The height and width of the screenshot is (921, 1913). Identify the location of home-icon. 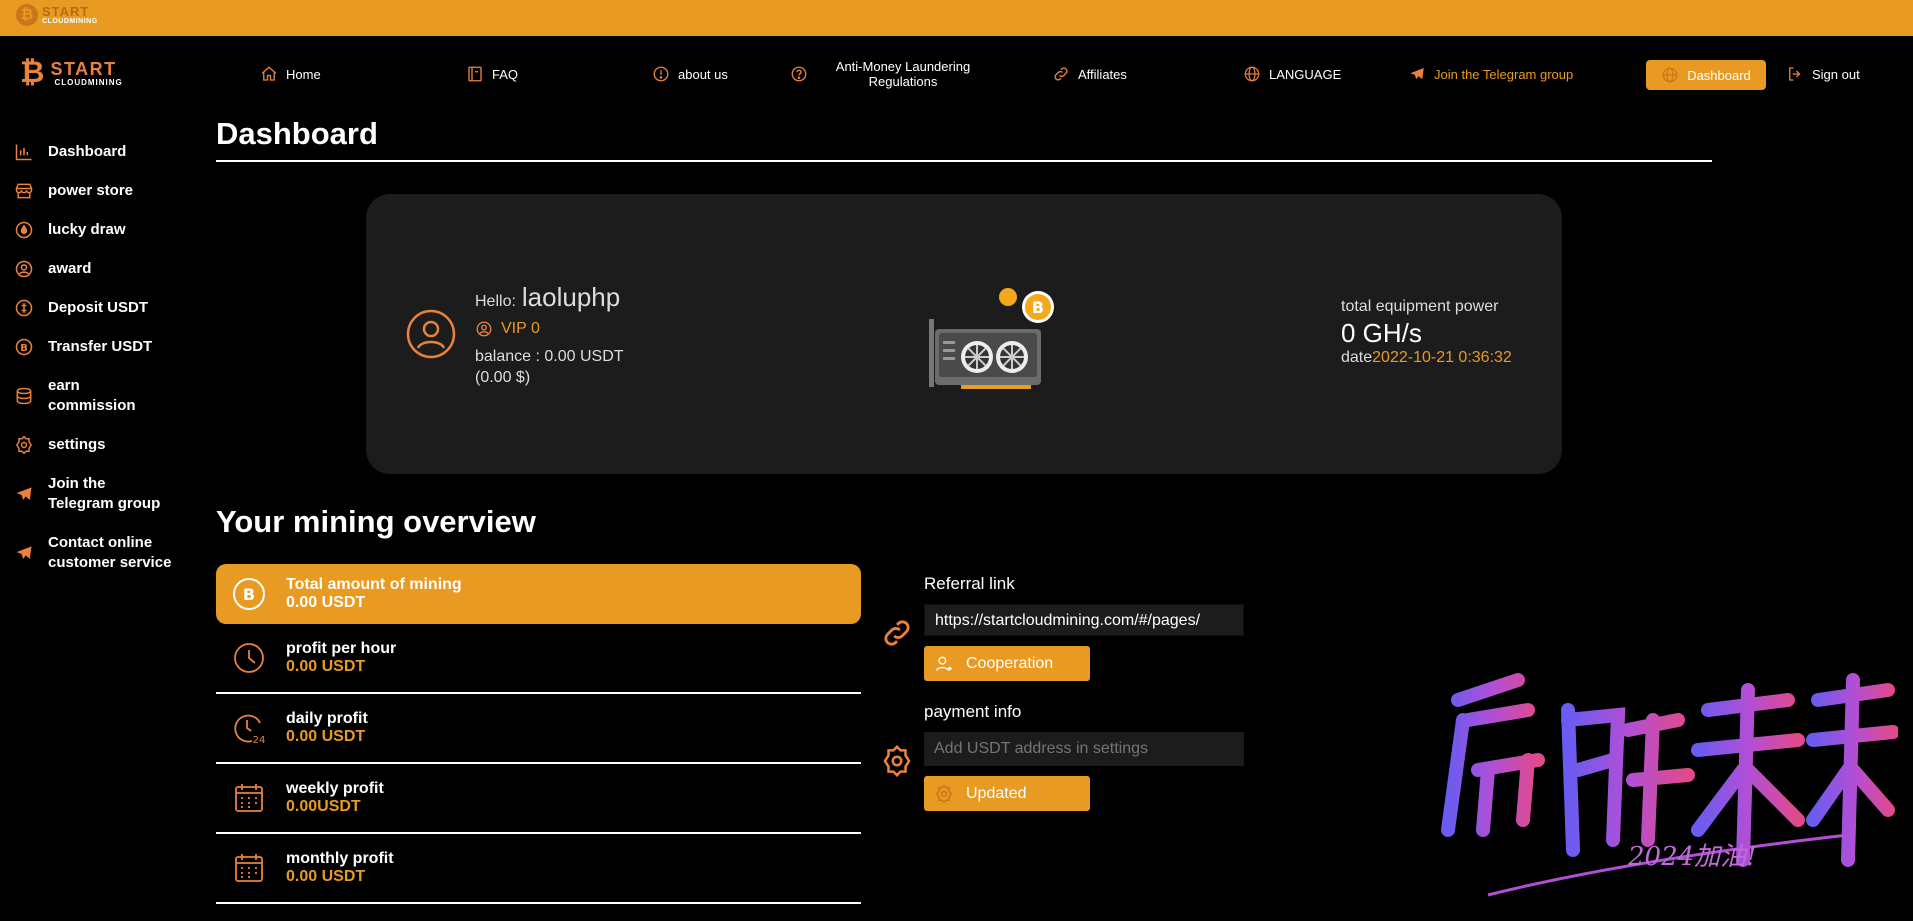
(269, 73).